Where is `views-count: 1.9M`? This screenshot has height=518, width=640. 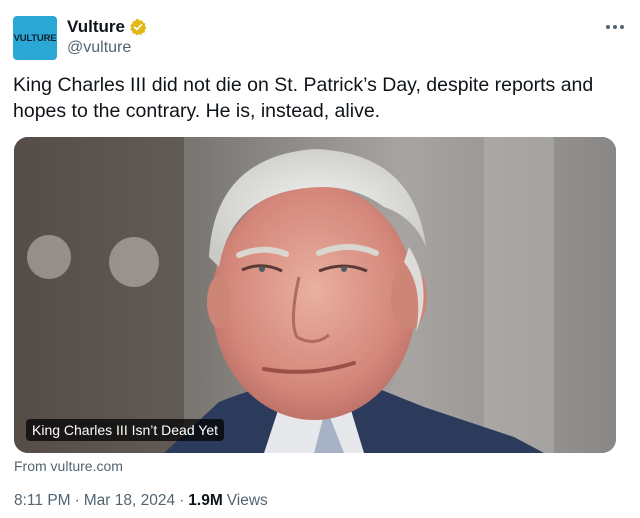
views-count: 1.9M is located at coordinates (205, 500).